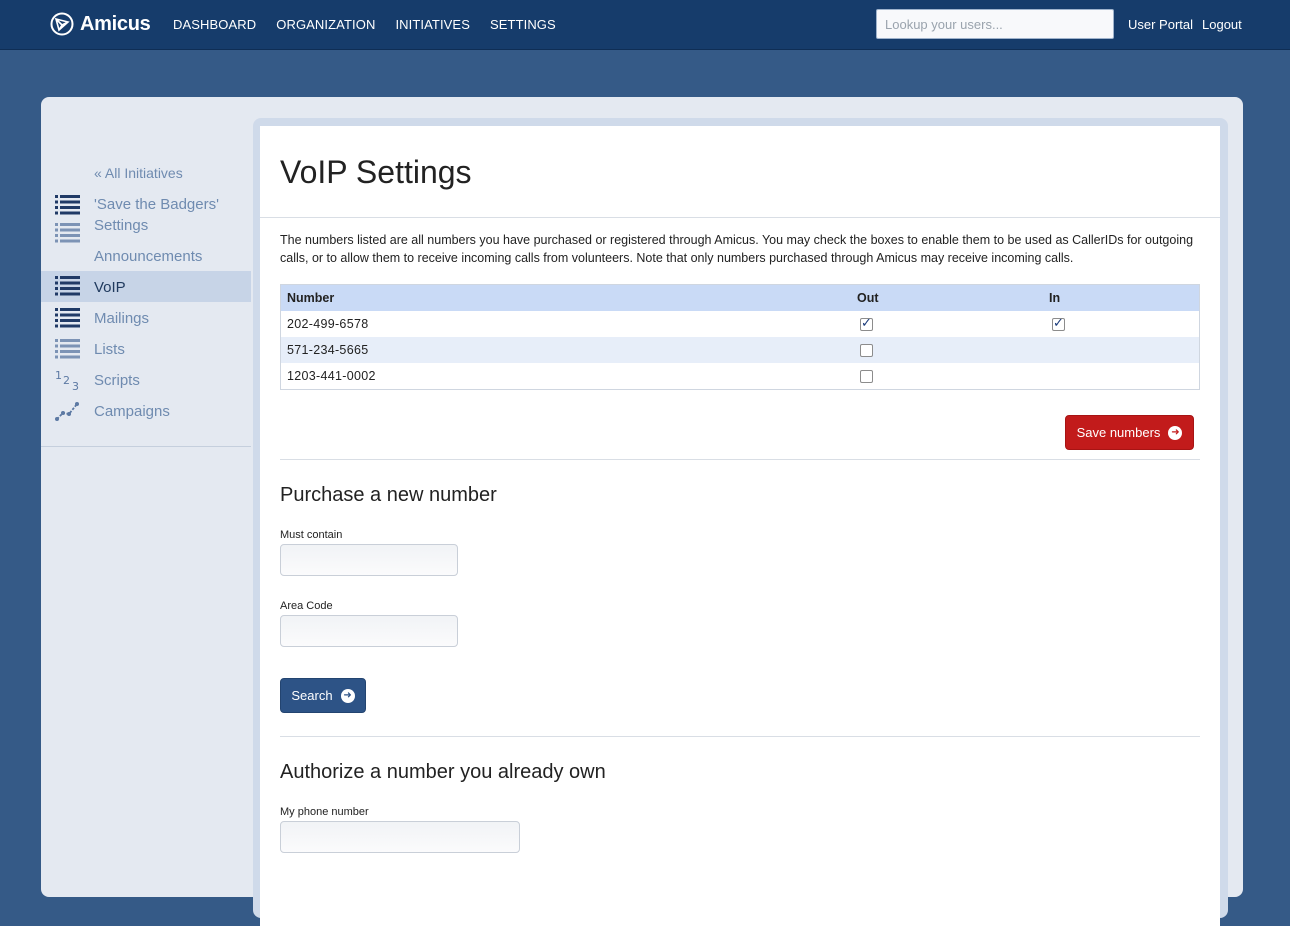 The height and width of the screenshot is (926, 1290). Describe the element at coordinates (369, 560) in the screenshot. I see `must-contain-input` at that location.